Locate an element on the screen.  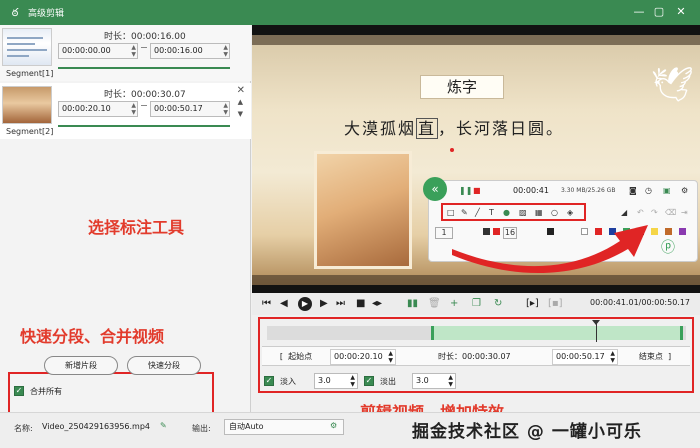
move-up-icon: ▲ is located at coordinates (240, 102).